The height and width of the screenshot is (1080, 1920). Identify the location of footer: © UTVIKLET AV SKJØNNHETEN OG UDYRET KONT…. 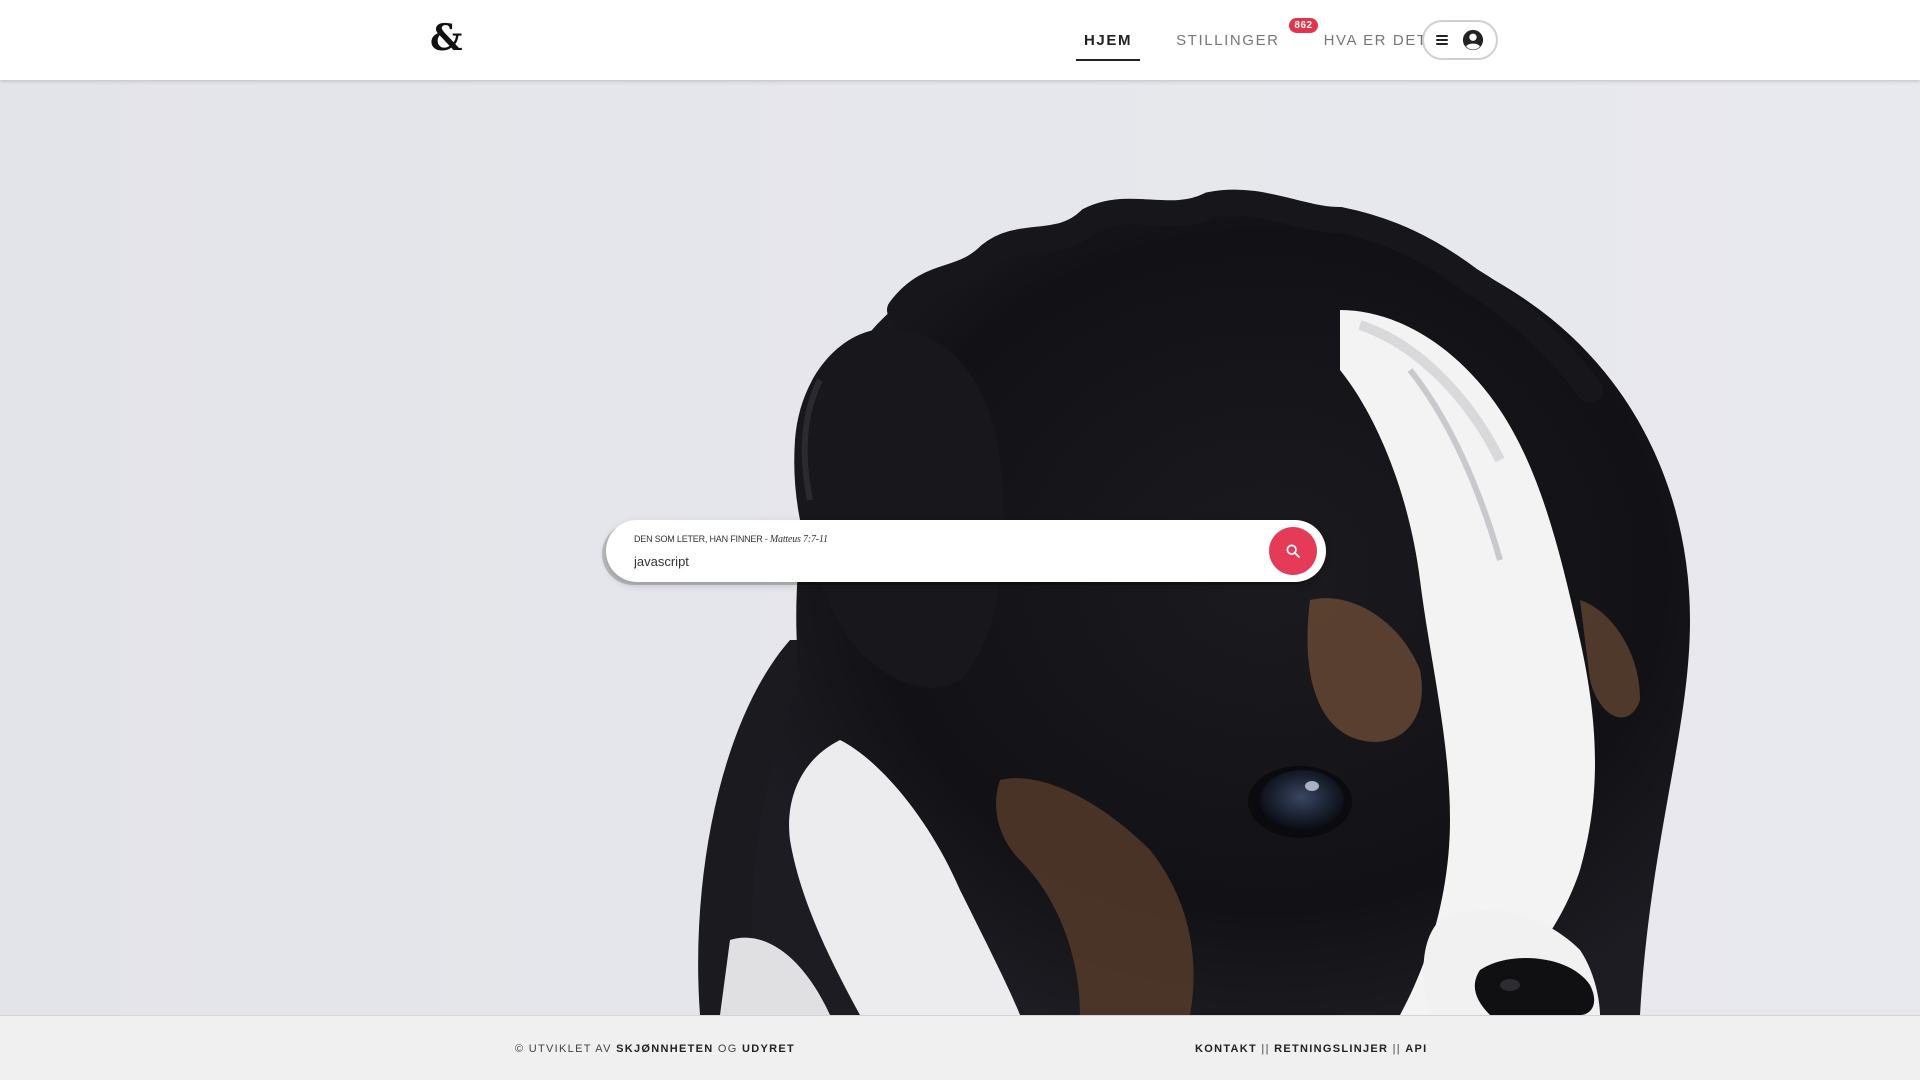
(960, 1047).